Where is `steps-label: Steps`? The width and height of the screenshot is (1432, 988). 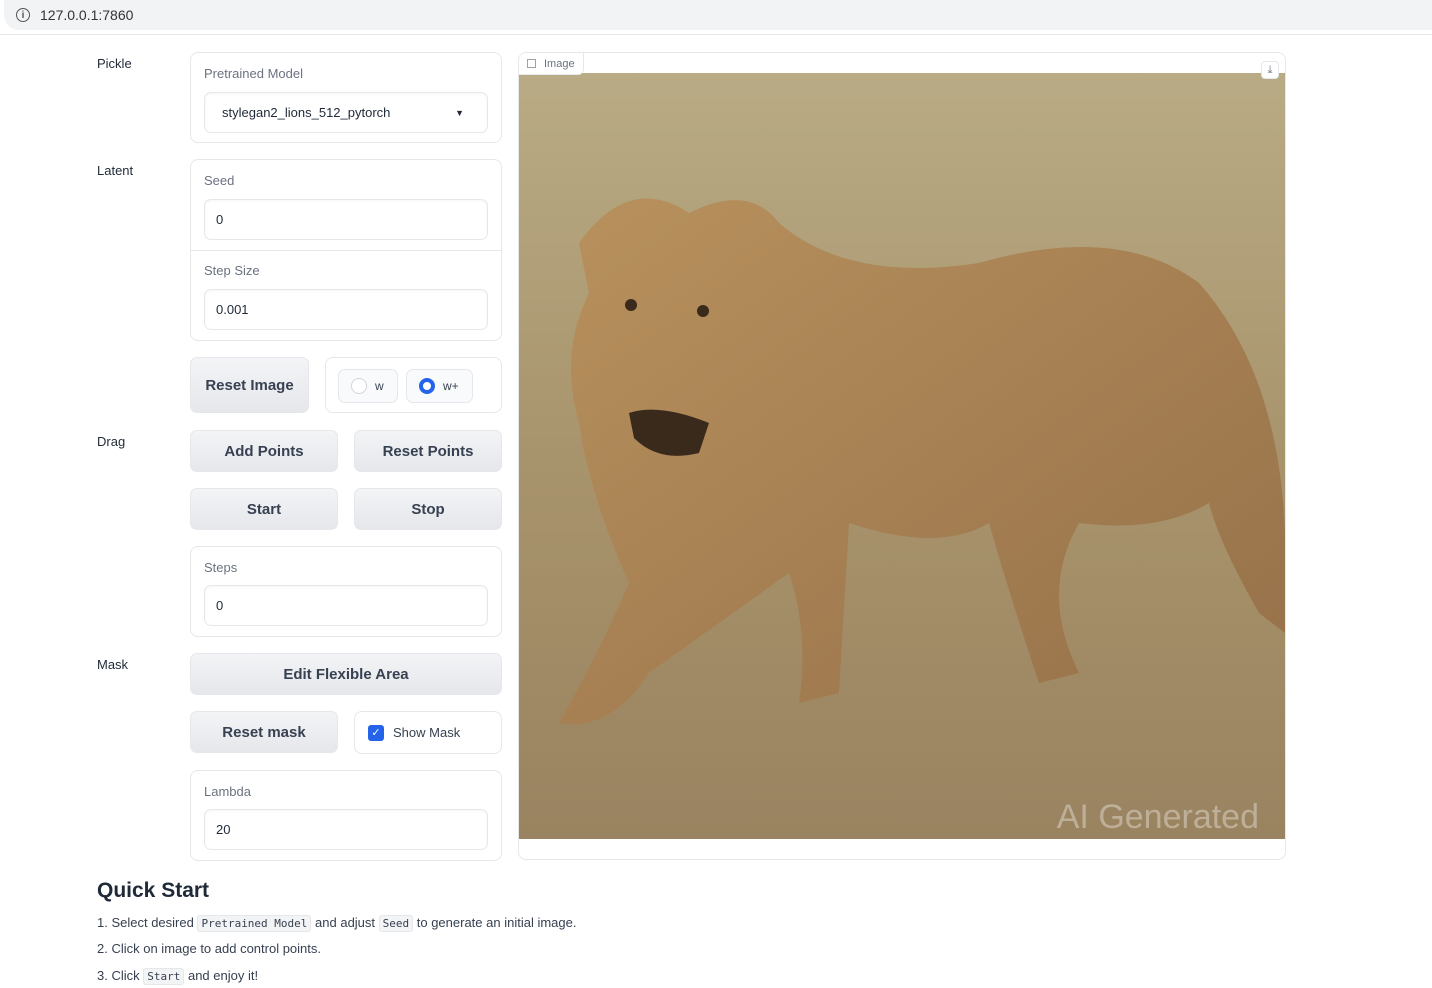 steps-label: Steps is located at coordinates (221, 567).